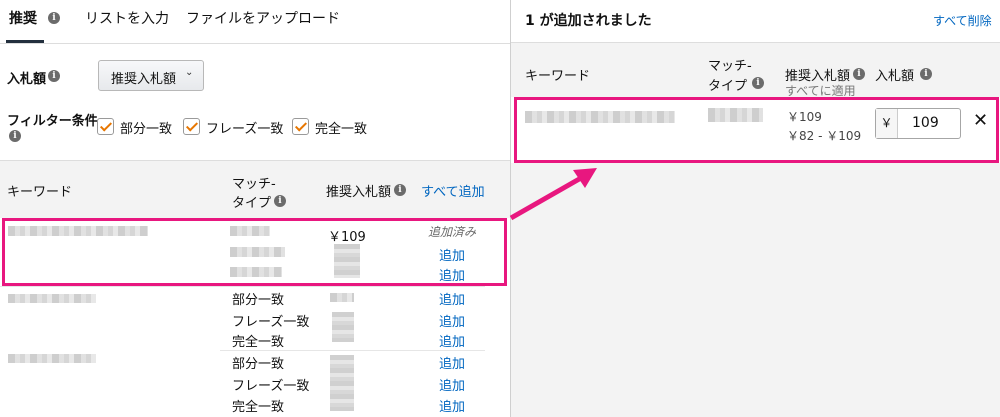 The width and height of the screenshot is (1000, 417). What do you see at coordinates (341, 129) in the screenshot?
I see `filter-exact-label: 完全一致` at bounding box center [341, 129].